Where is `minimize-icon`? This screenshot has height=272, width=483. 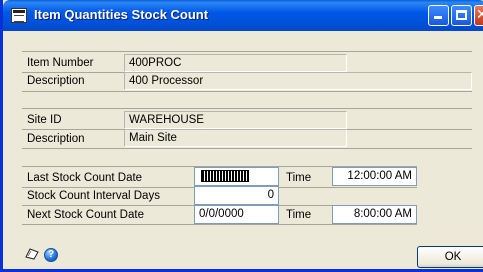 minimize-icon is located at coordinates (438, 17).